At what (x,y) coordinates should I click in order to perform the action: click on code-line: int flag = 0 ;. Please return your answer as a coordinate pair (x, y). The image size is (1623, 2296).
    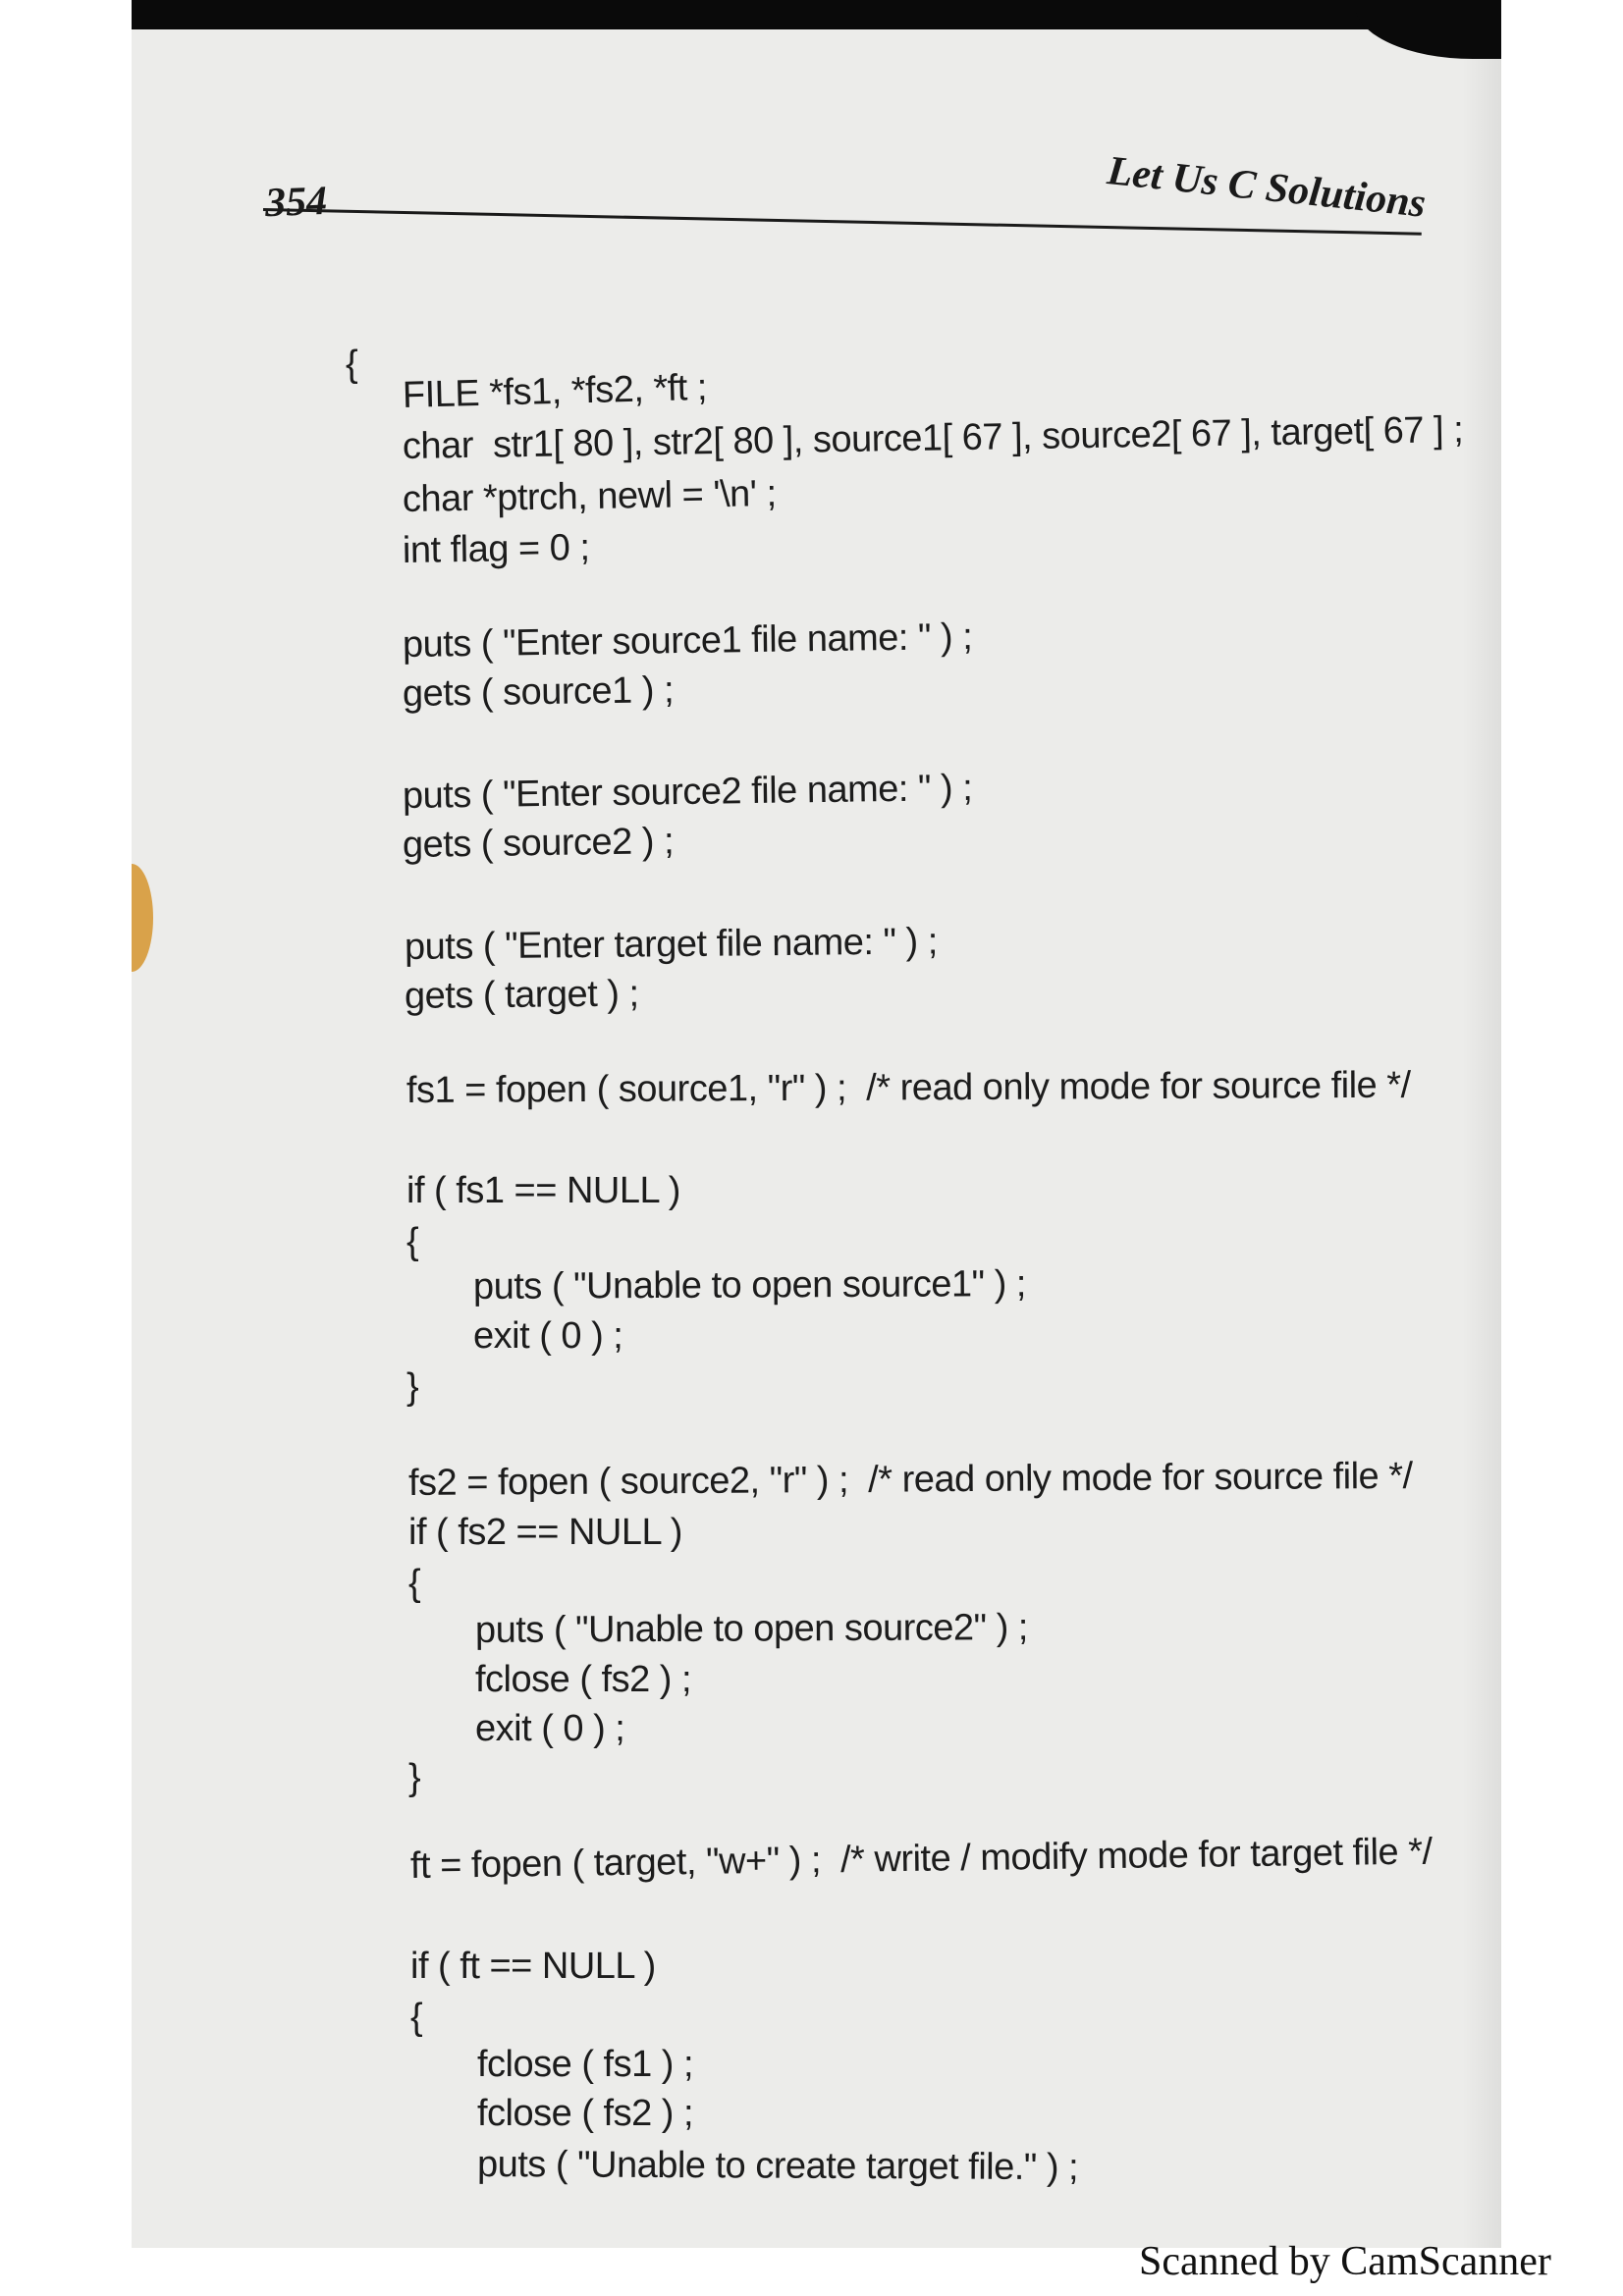
    Looking at the image, I should click on (496, 549).